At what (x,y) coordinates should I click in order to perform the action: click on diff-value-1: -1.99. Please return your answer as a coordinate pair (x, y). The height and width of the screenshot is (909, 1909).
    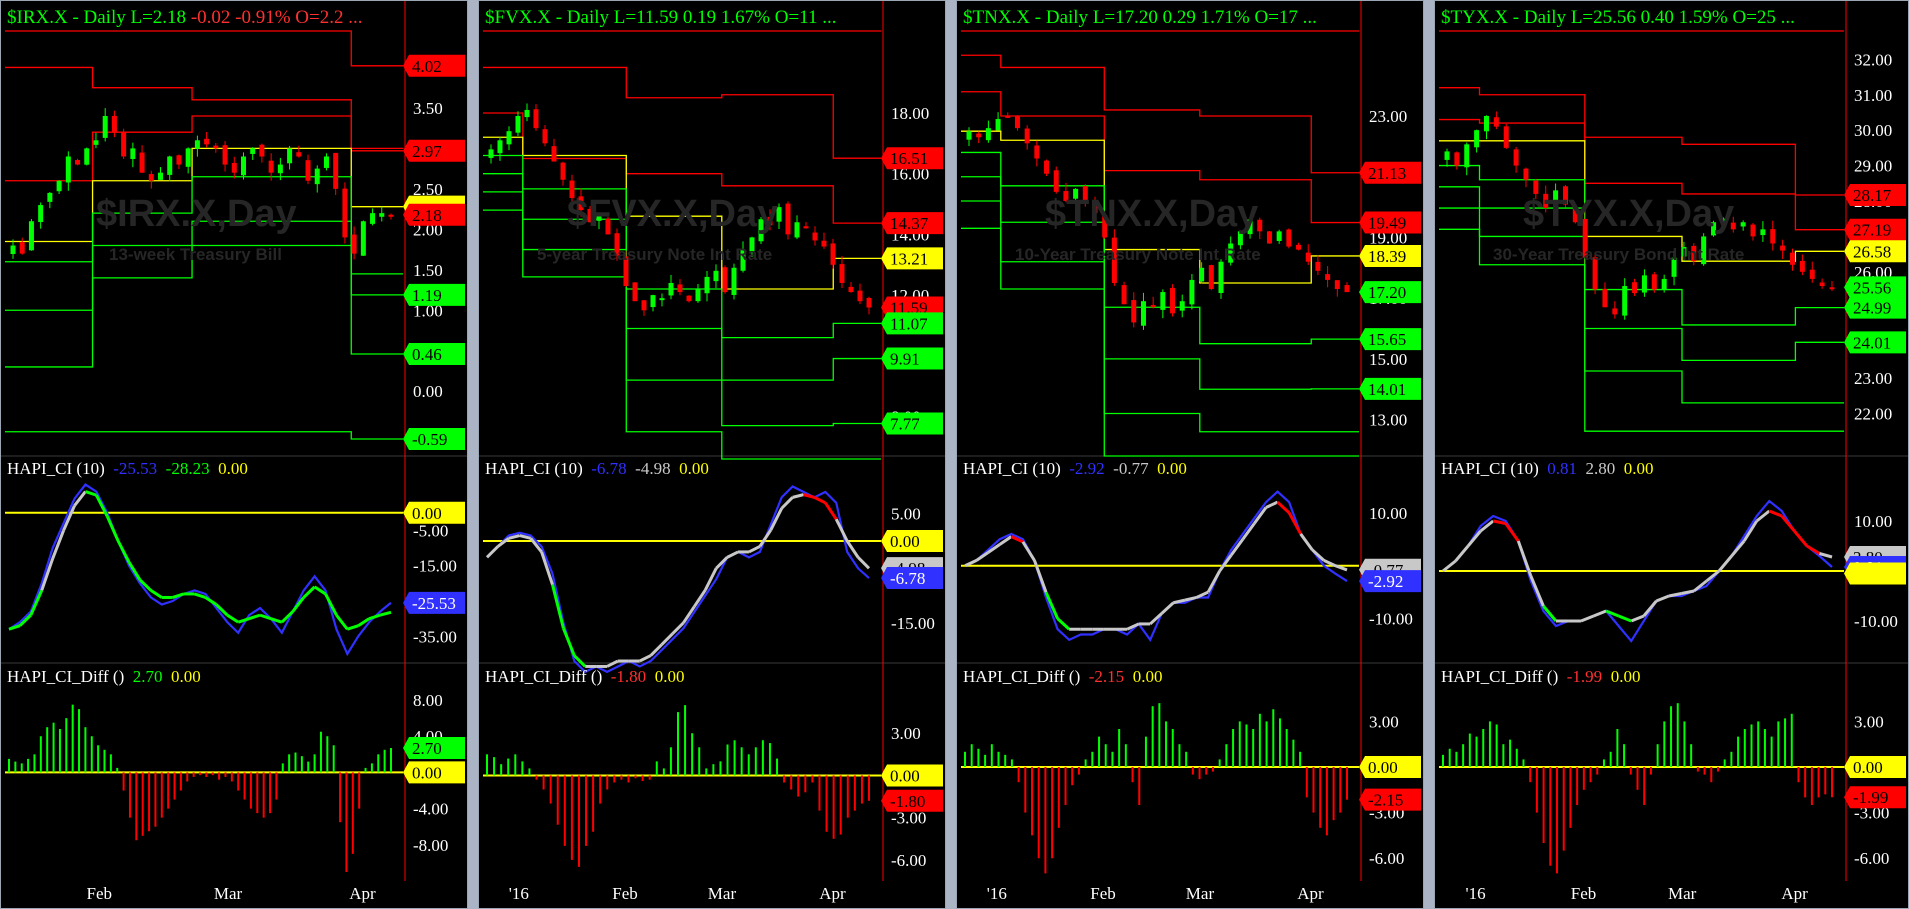
    Looking at the image, I should click on (1584, 676).